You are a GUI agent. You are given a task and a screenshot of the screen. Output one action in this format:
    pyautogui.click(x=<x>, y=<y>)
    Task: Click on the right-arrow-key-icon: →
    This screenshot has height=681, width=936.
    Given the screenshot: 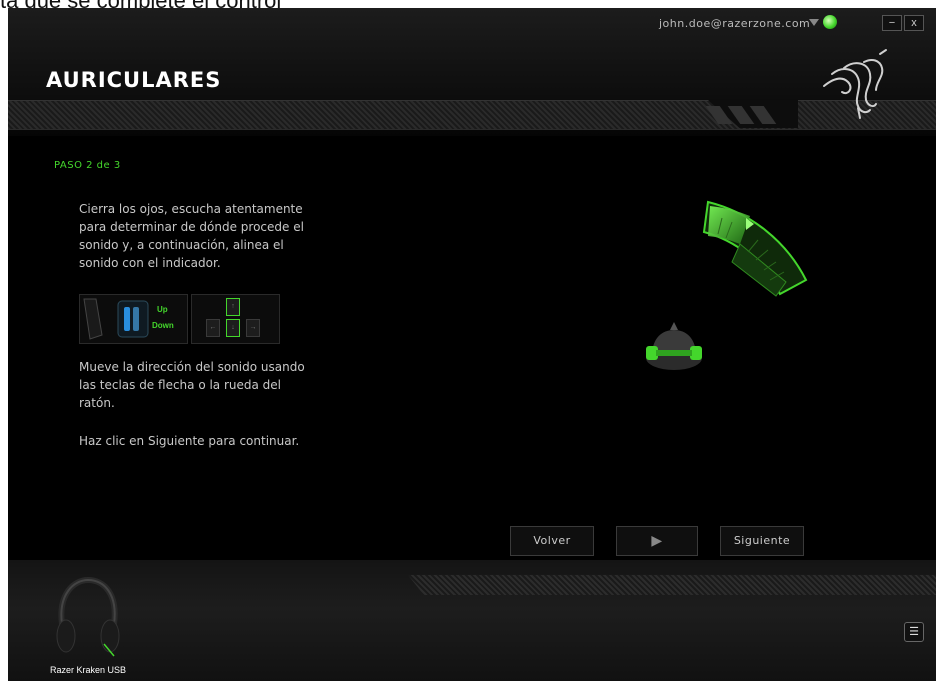 What is the action you would take?
    pyautogui.click(x=253, y=328)
    